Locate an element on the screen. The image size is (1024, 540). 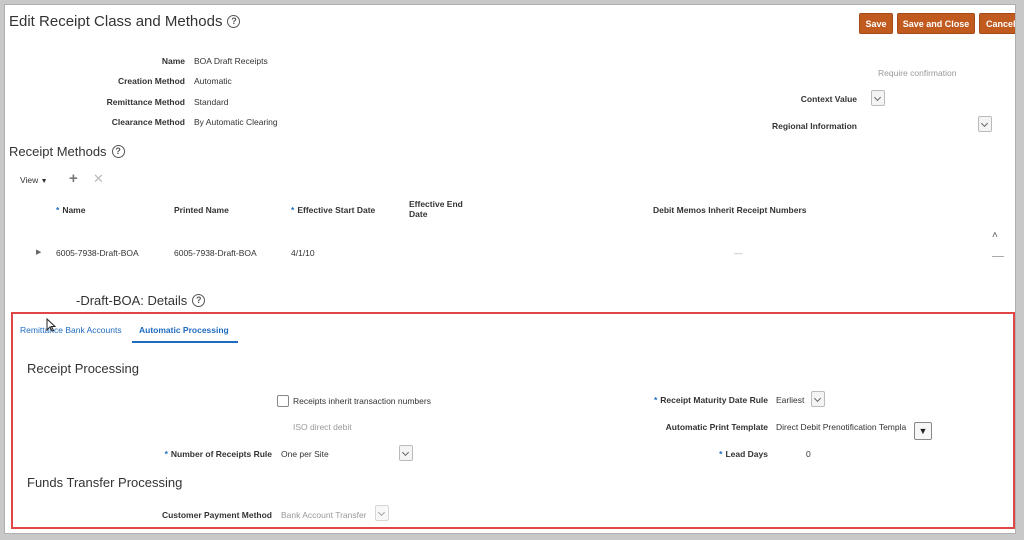
chevron-up-icon: ˄ is located at coordinates (995, 235).